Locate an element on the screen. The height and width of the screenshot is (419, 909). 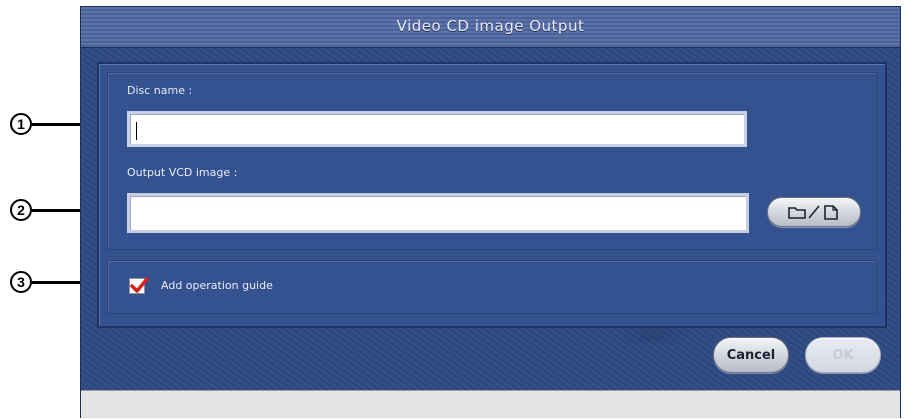
callout-1: 1 is located at coordinates (21, 124).